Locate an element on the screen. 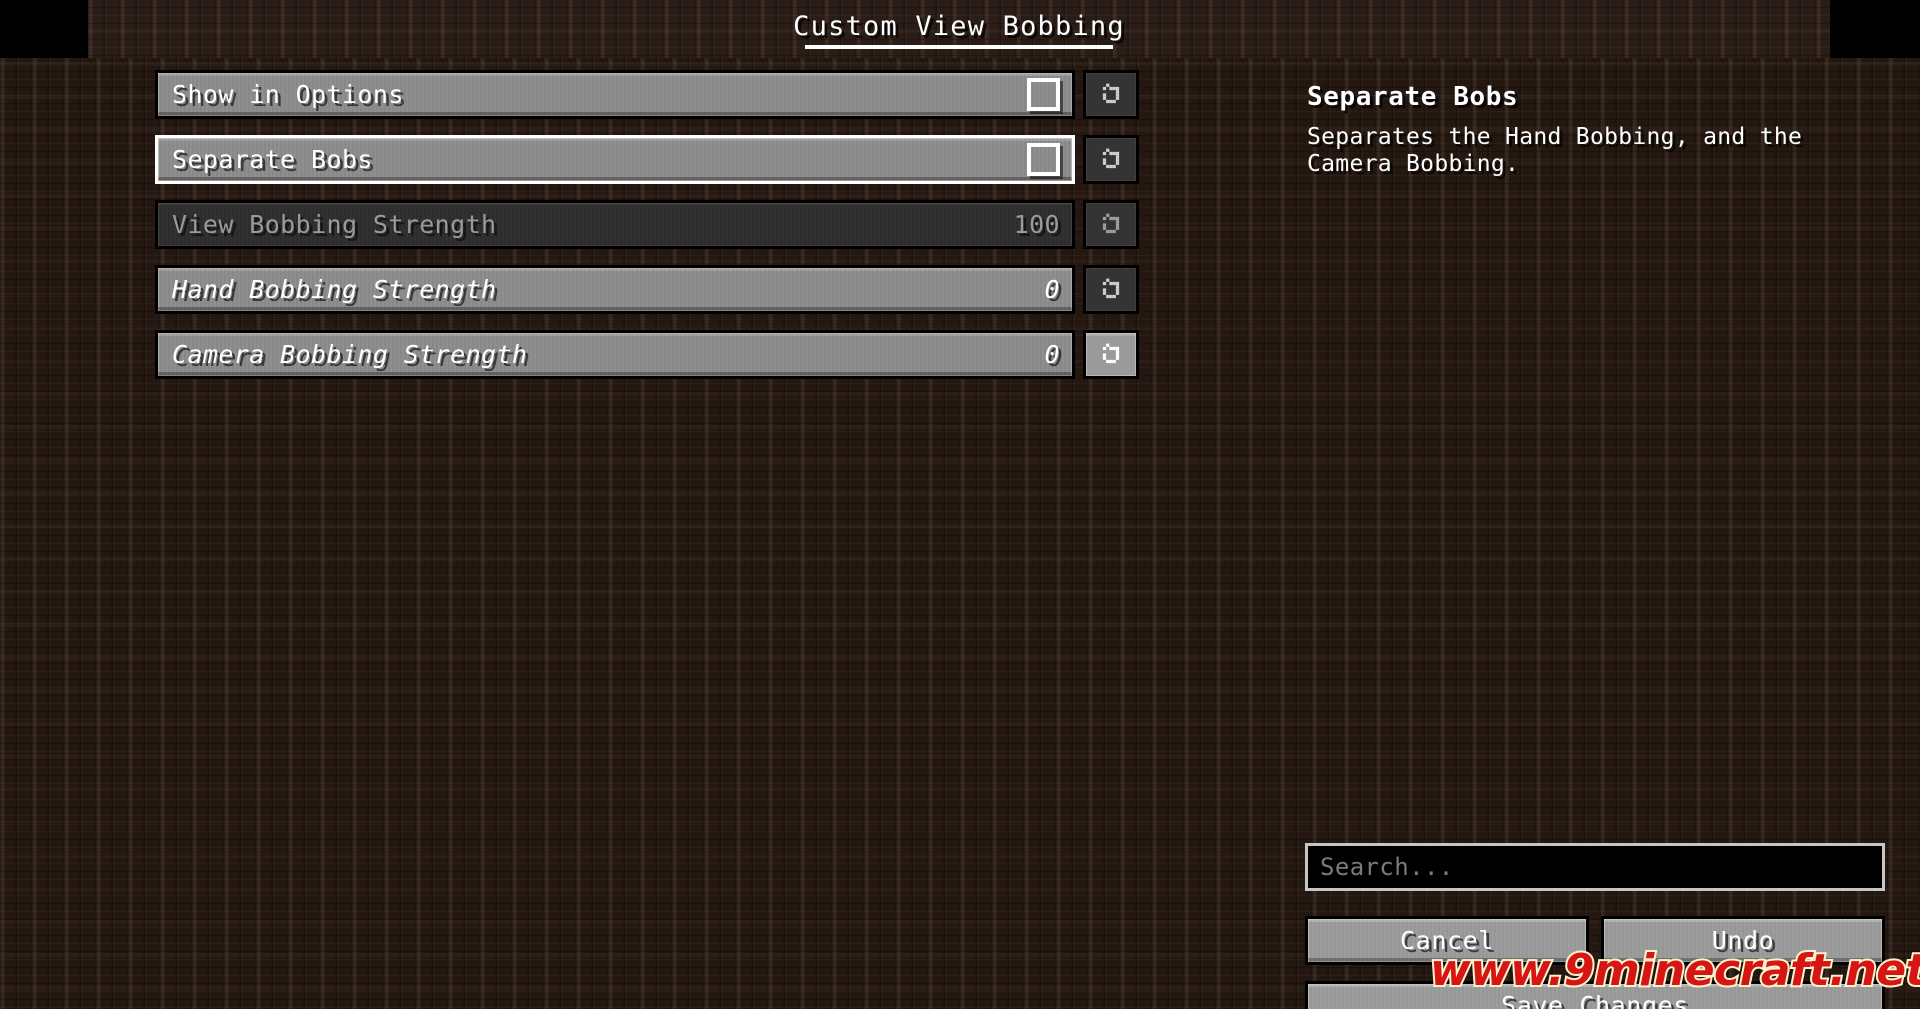 The width and height of the screenshot is (1920, 1009). title-tab-bar: Custom View Bobbing is located at coordinates (959, 29).